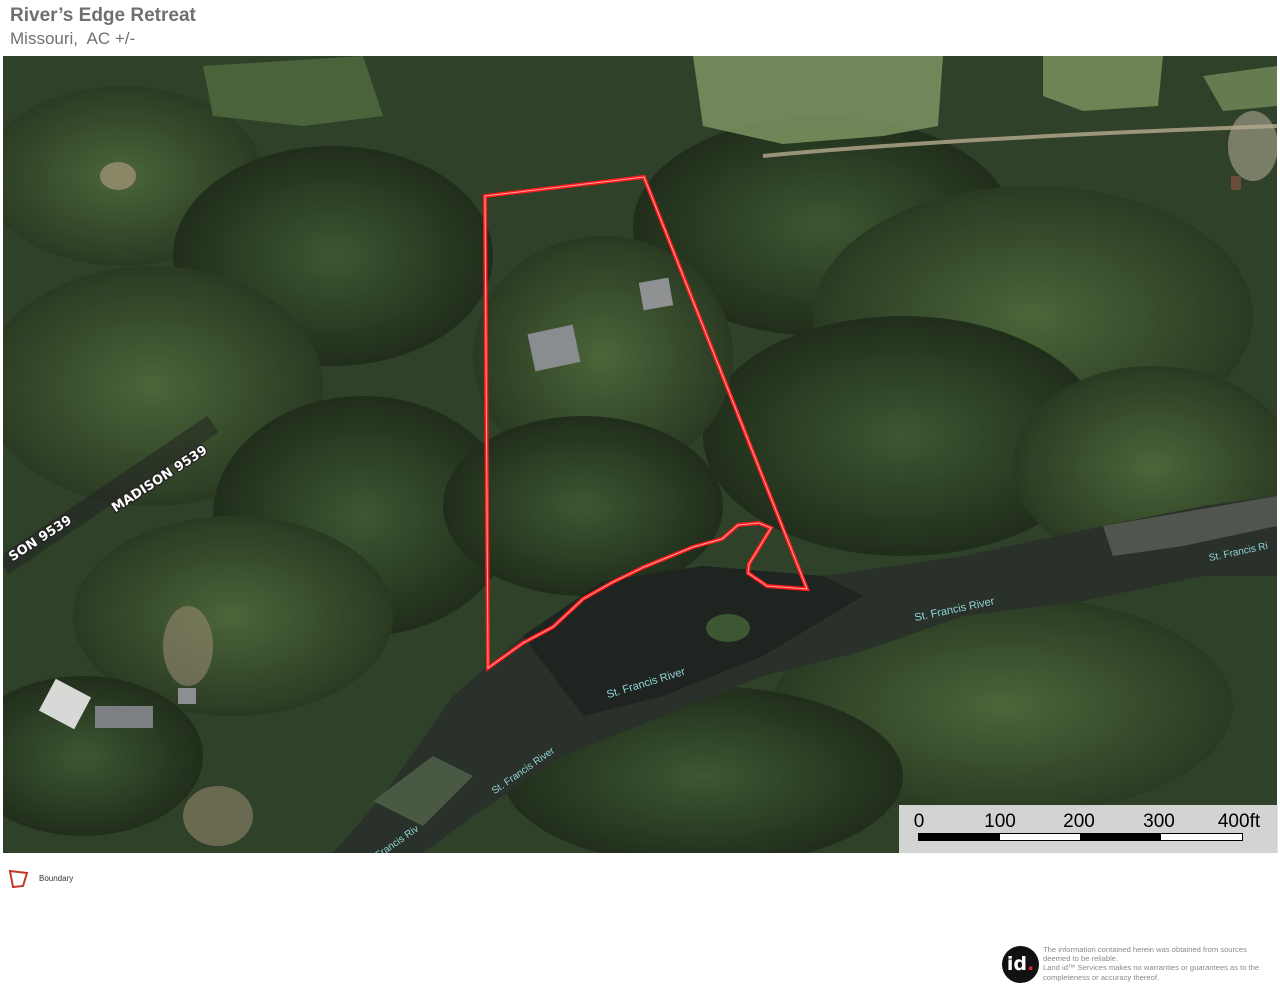 The height and width of the screenshot is (989, 1280). Describe the element at coordinates (1239, 821) in the screenshot. I see `scale-label-400ft: 400ft` at that location.